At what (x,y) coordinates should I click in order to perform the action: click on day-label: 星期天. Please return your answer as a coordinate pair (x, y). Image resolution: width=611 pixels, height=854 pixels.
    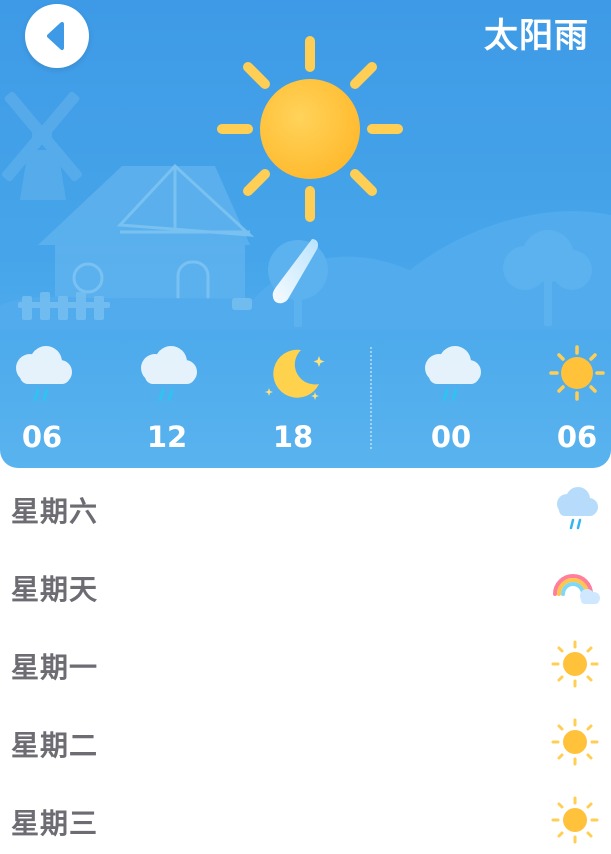
    Looking at the image, I should click on (55, 589).